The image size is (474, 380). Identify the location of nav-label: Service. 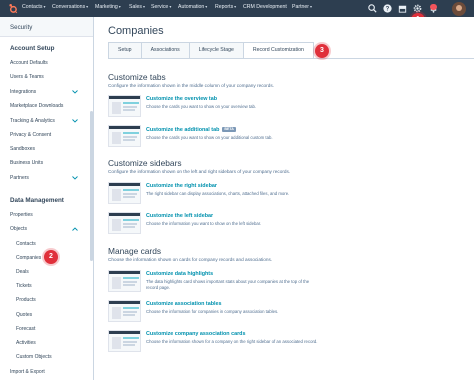
(160, 7).